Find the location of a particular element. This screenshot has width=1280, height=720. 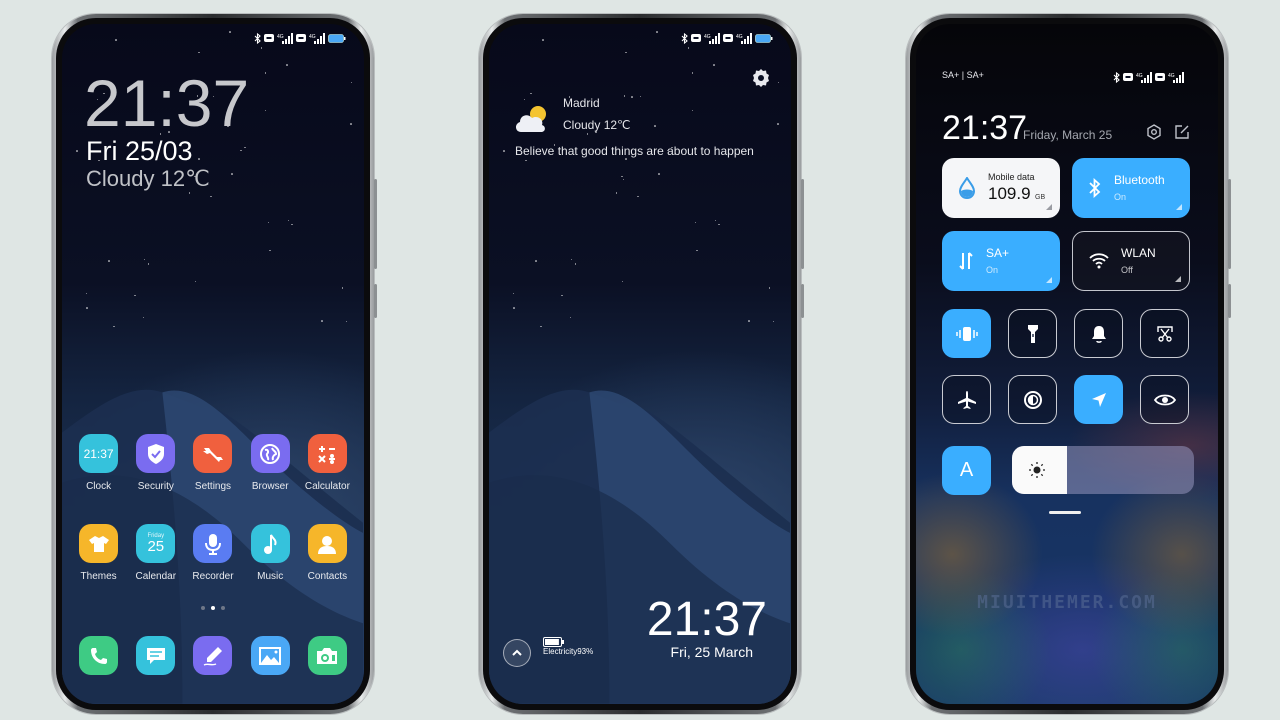

dark-mode-toggle is located at coordinates (1032, 399).